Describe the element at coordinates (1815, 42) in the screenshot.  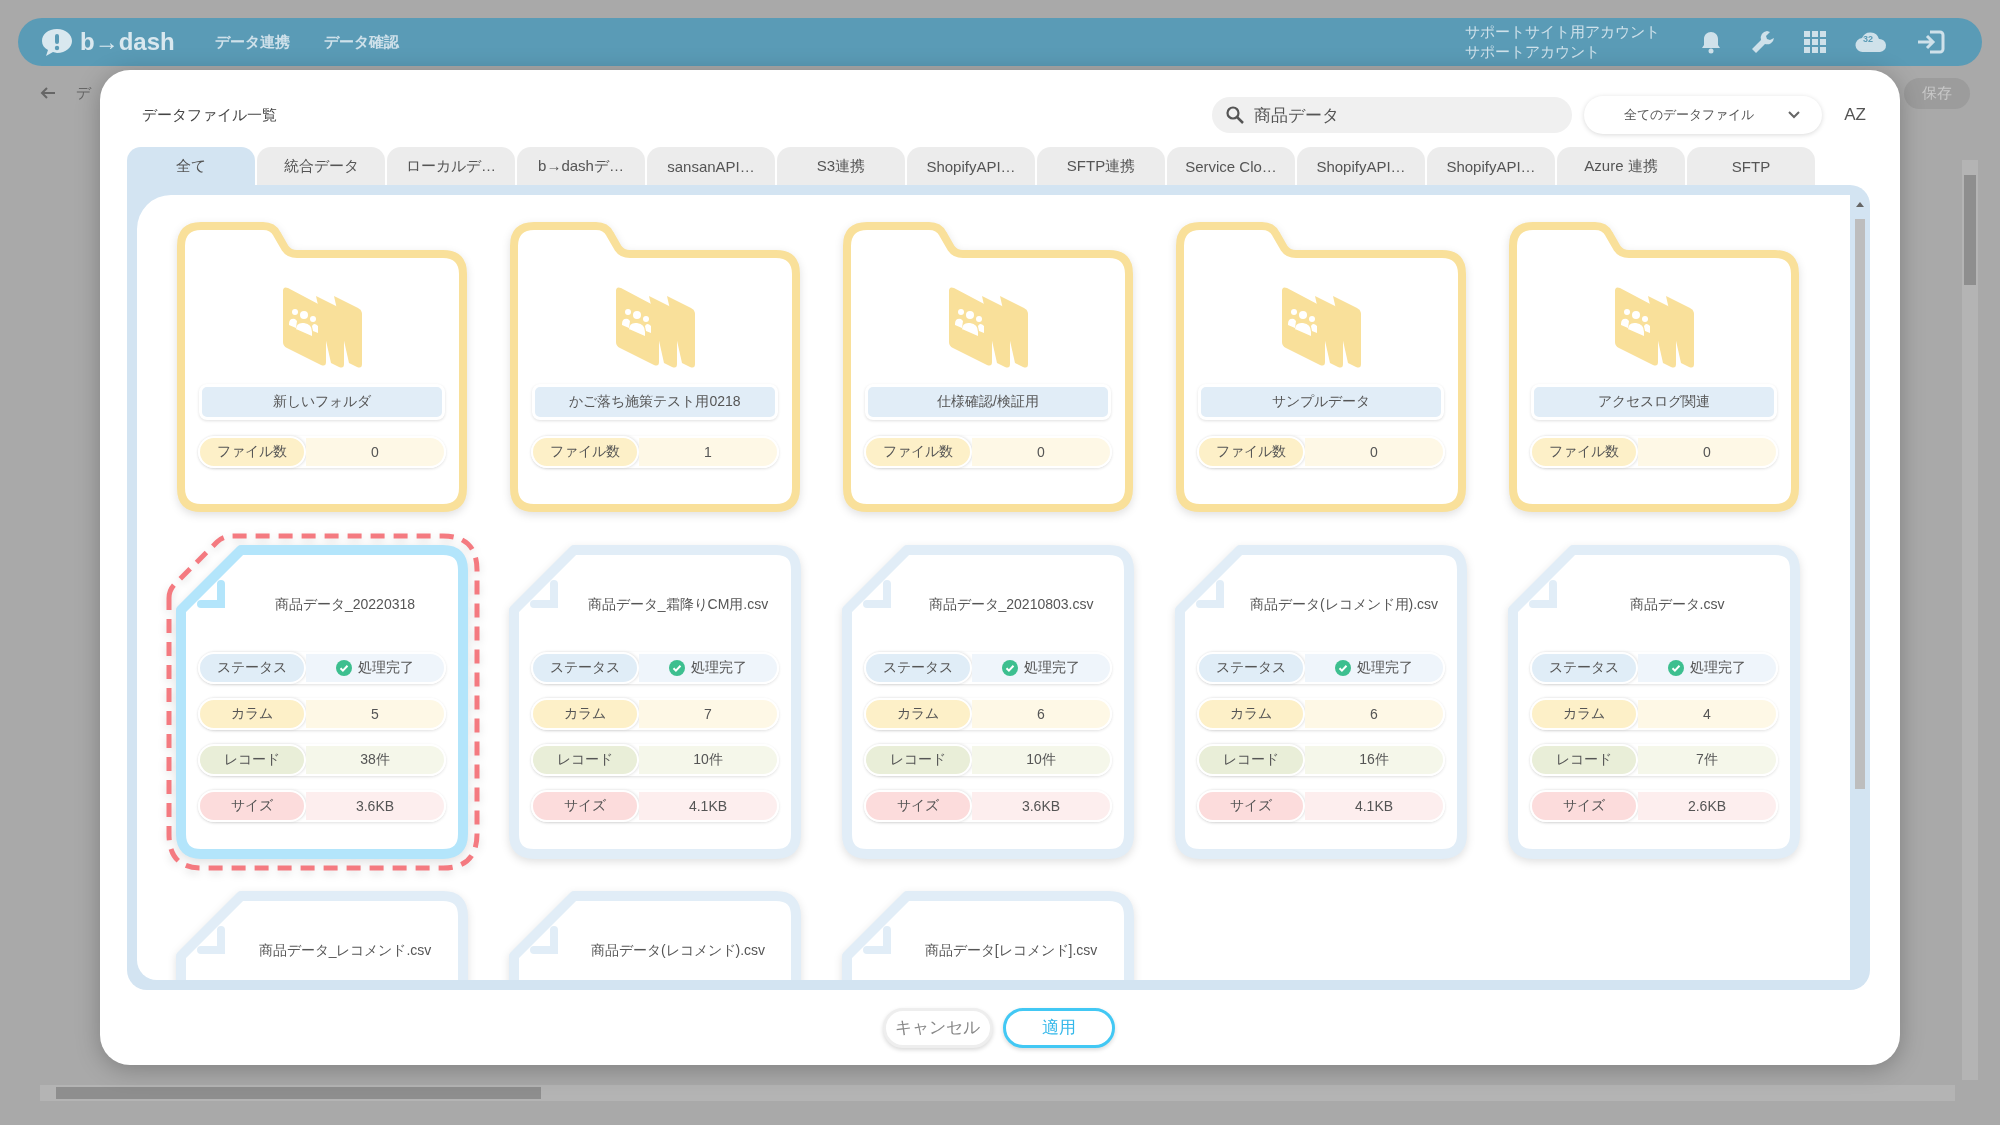
I see `grid-icon` at that location.